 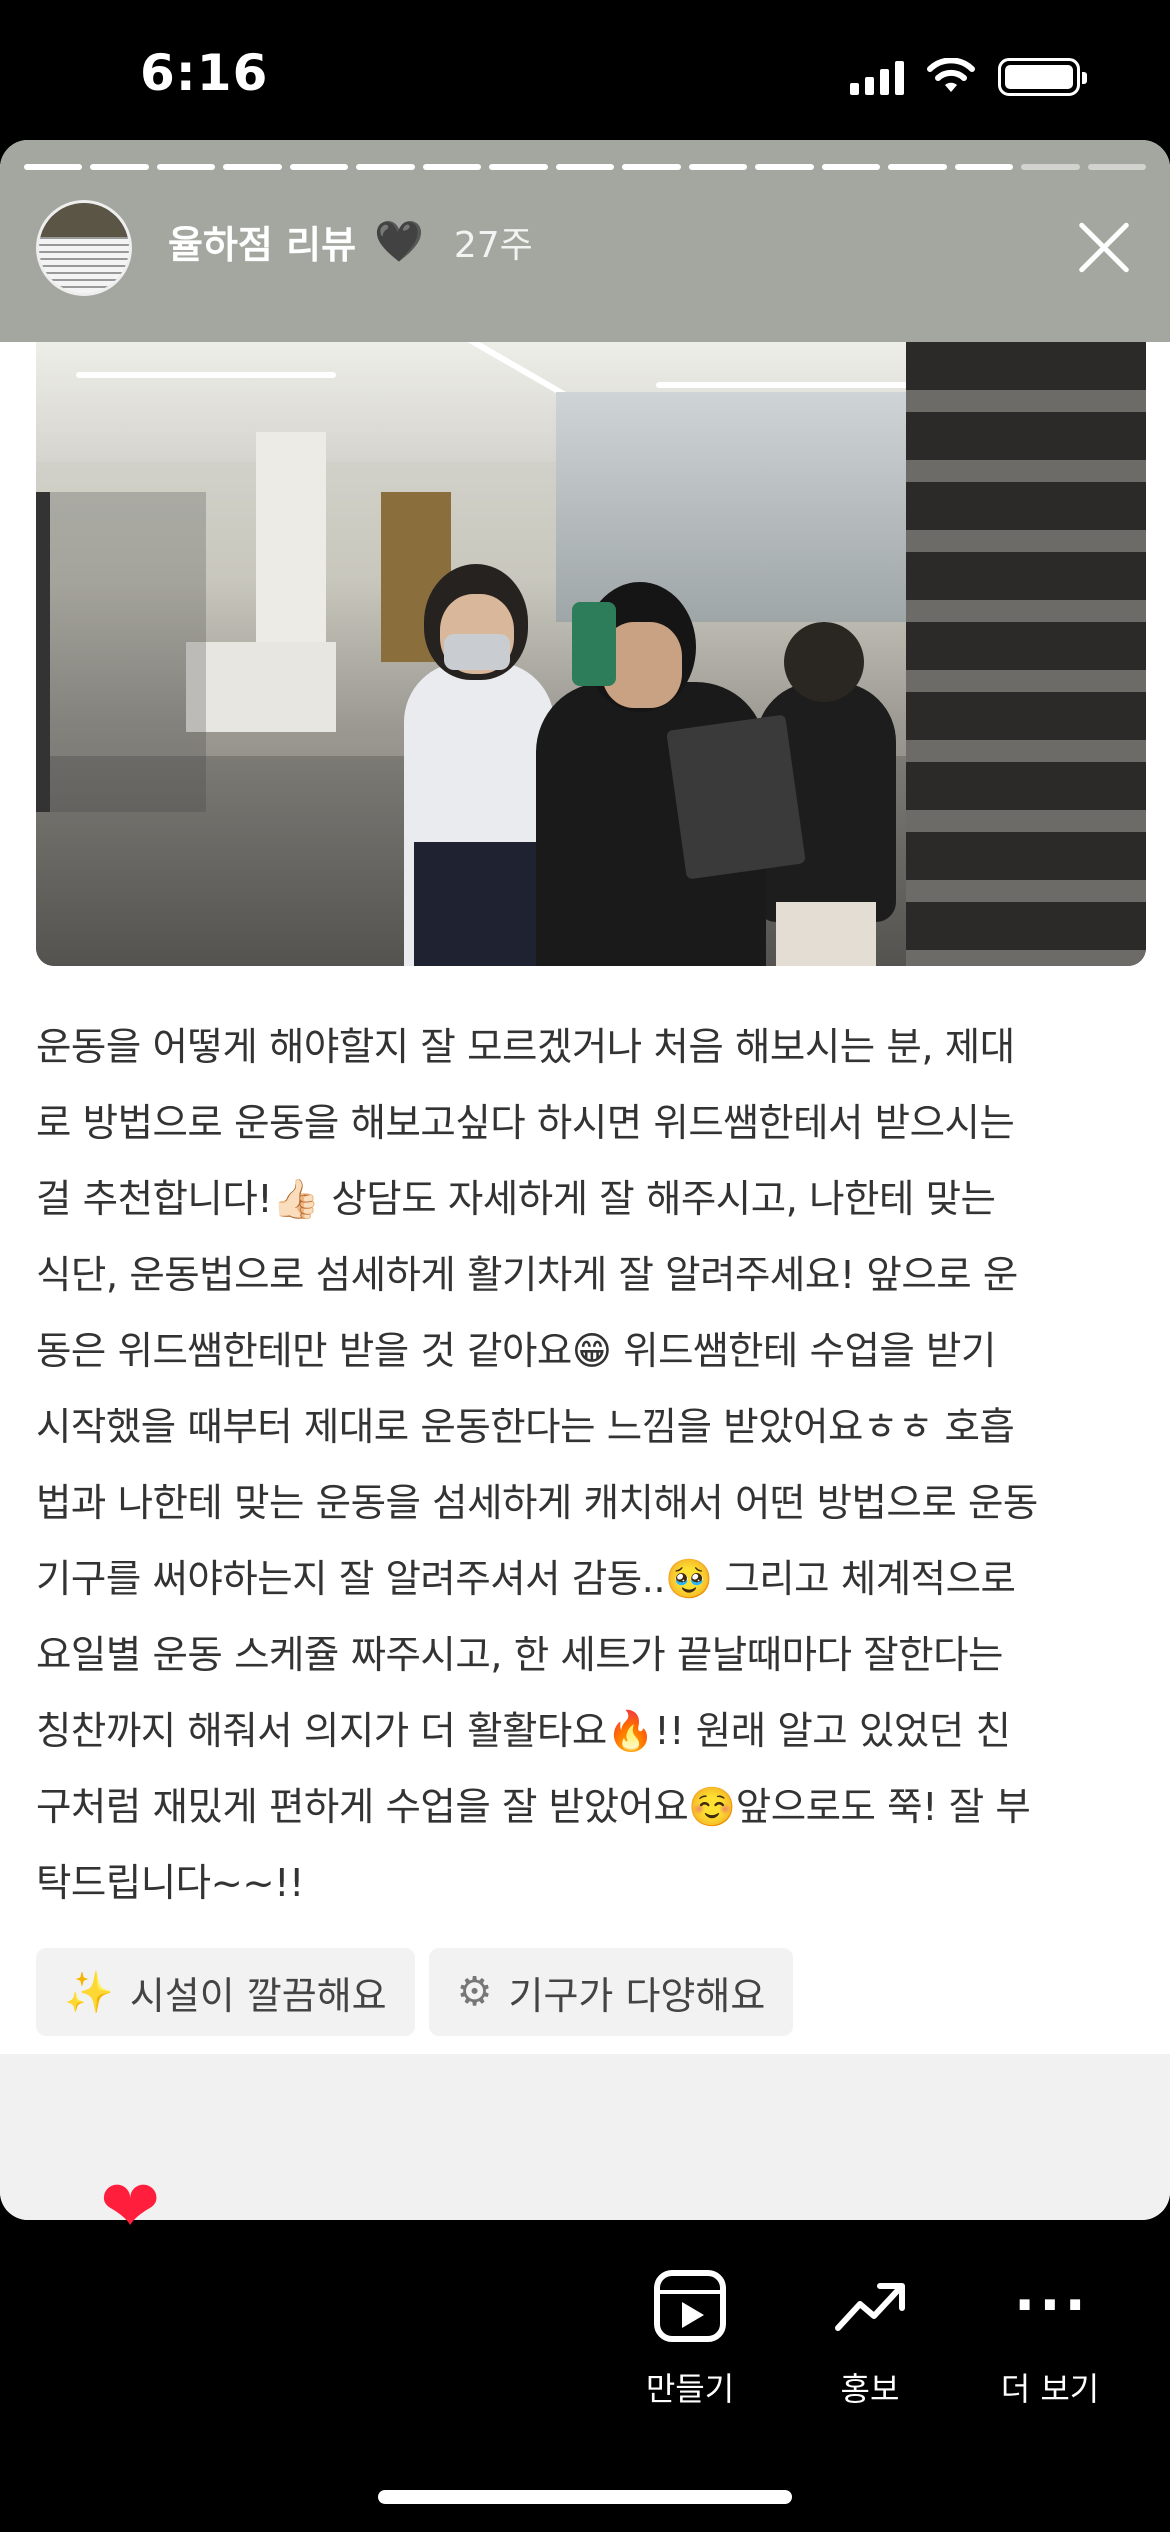 What do you see at coordinates (84, 248) in the screenshot?
I see `avatar` at bounding box center [84, 248].